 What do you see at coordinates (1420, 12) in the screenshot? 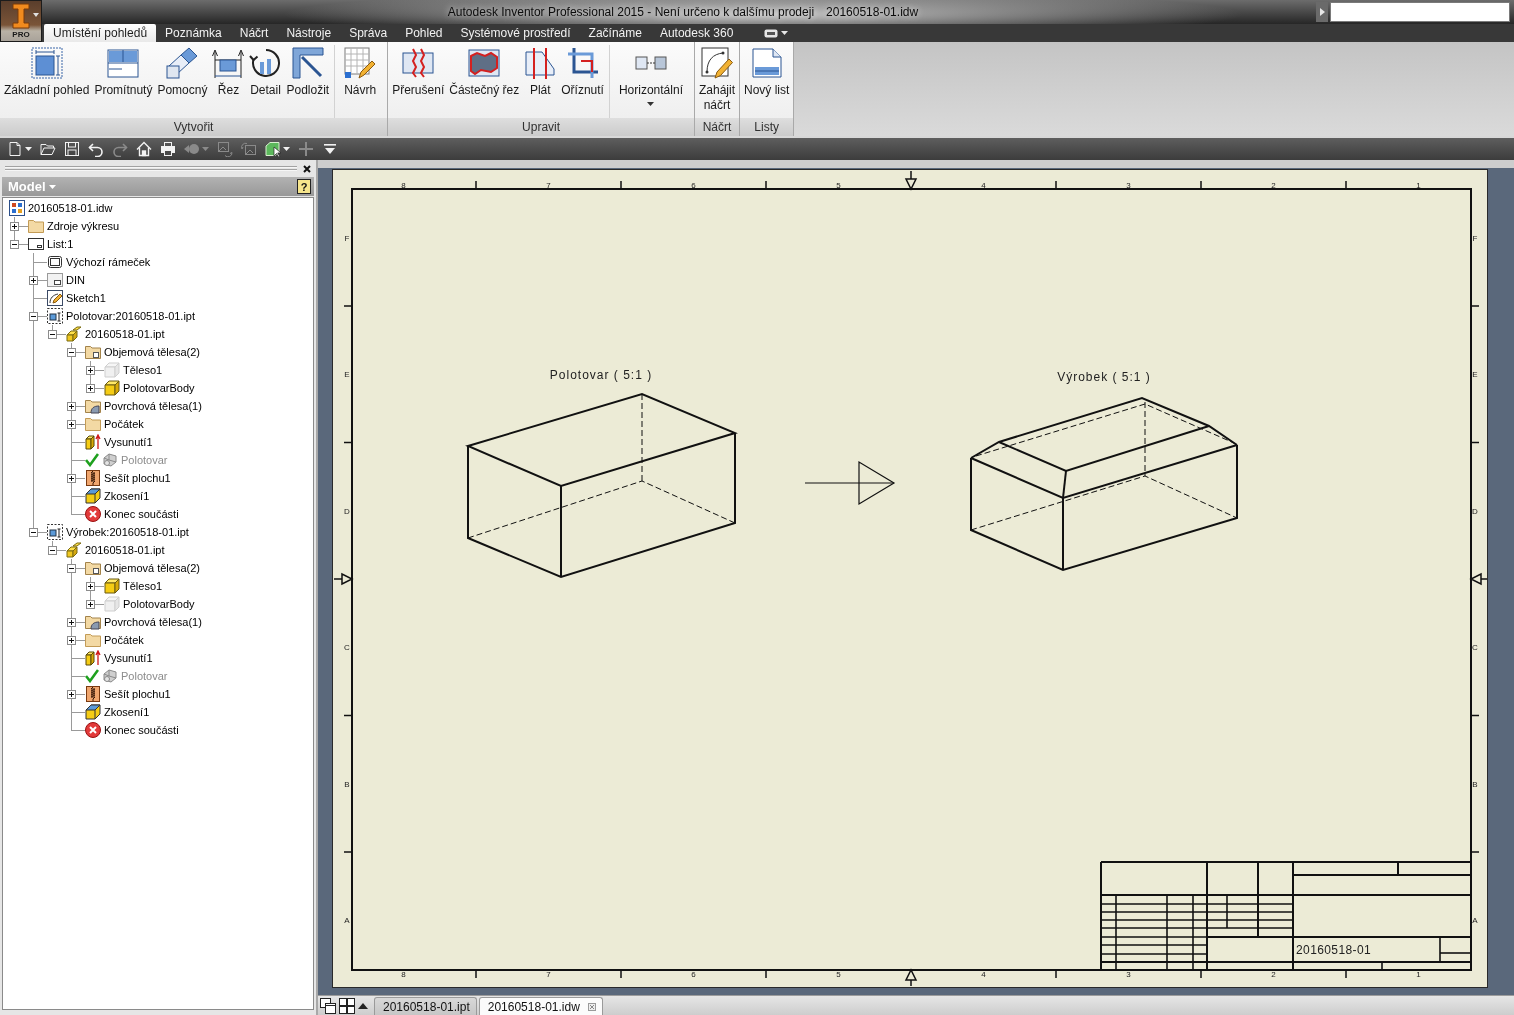
I see `search-field` at bounding box center [1420, 12].